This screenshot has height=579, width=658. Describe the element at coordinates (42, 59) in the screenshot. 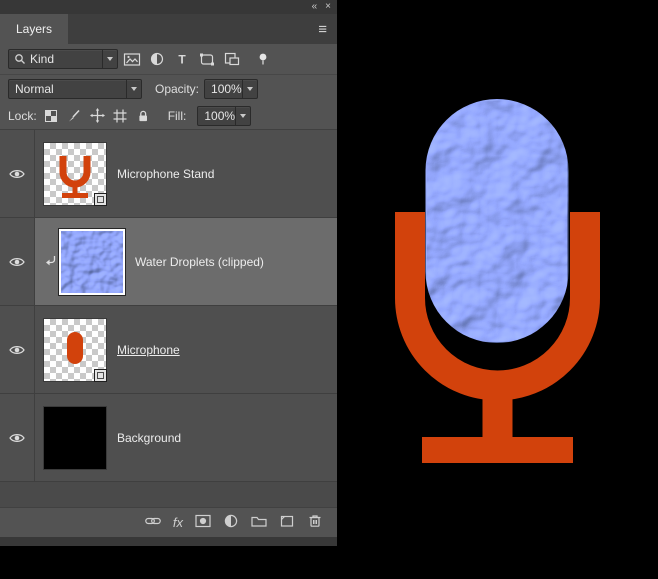

I see `filter-kind-label: Kind` at that location.